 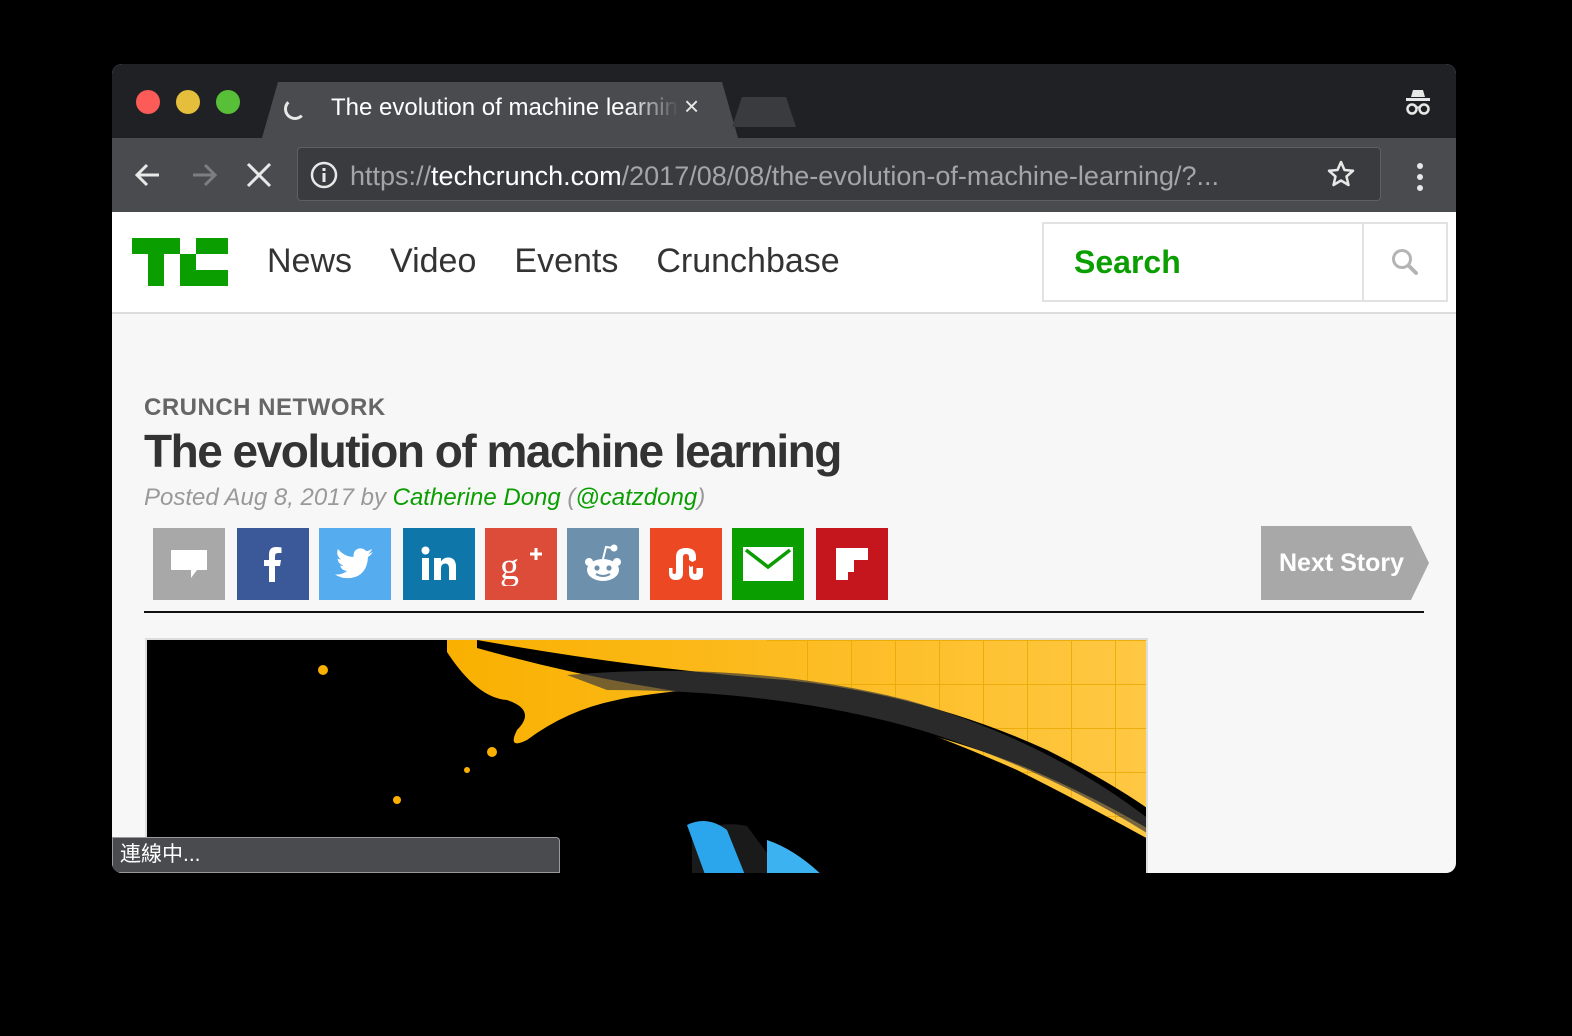 I want to click on site-header: News Video Events Crunchbase Search, so click(x=784, y=263).